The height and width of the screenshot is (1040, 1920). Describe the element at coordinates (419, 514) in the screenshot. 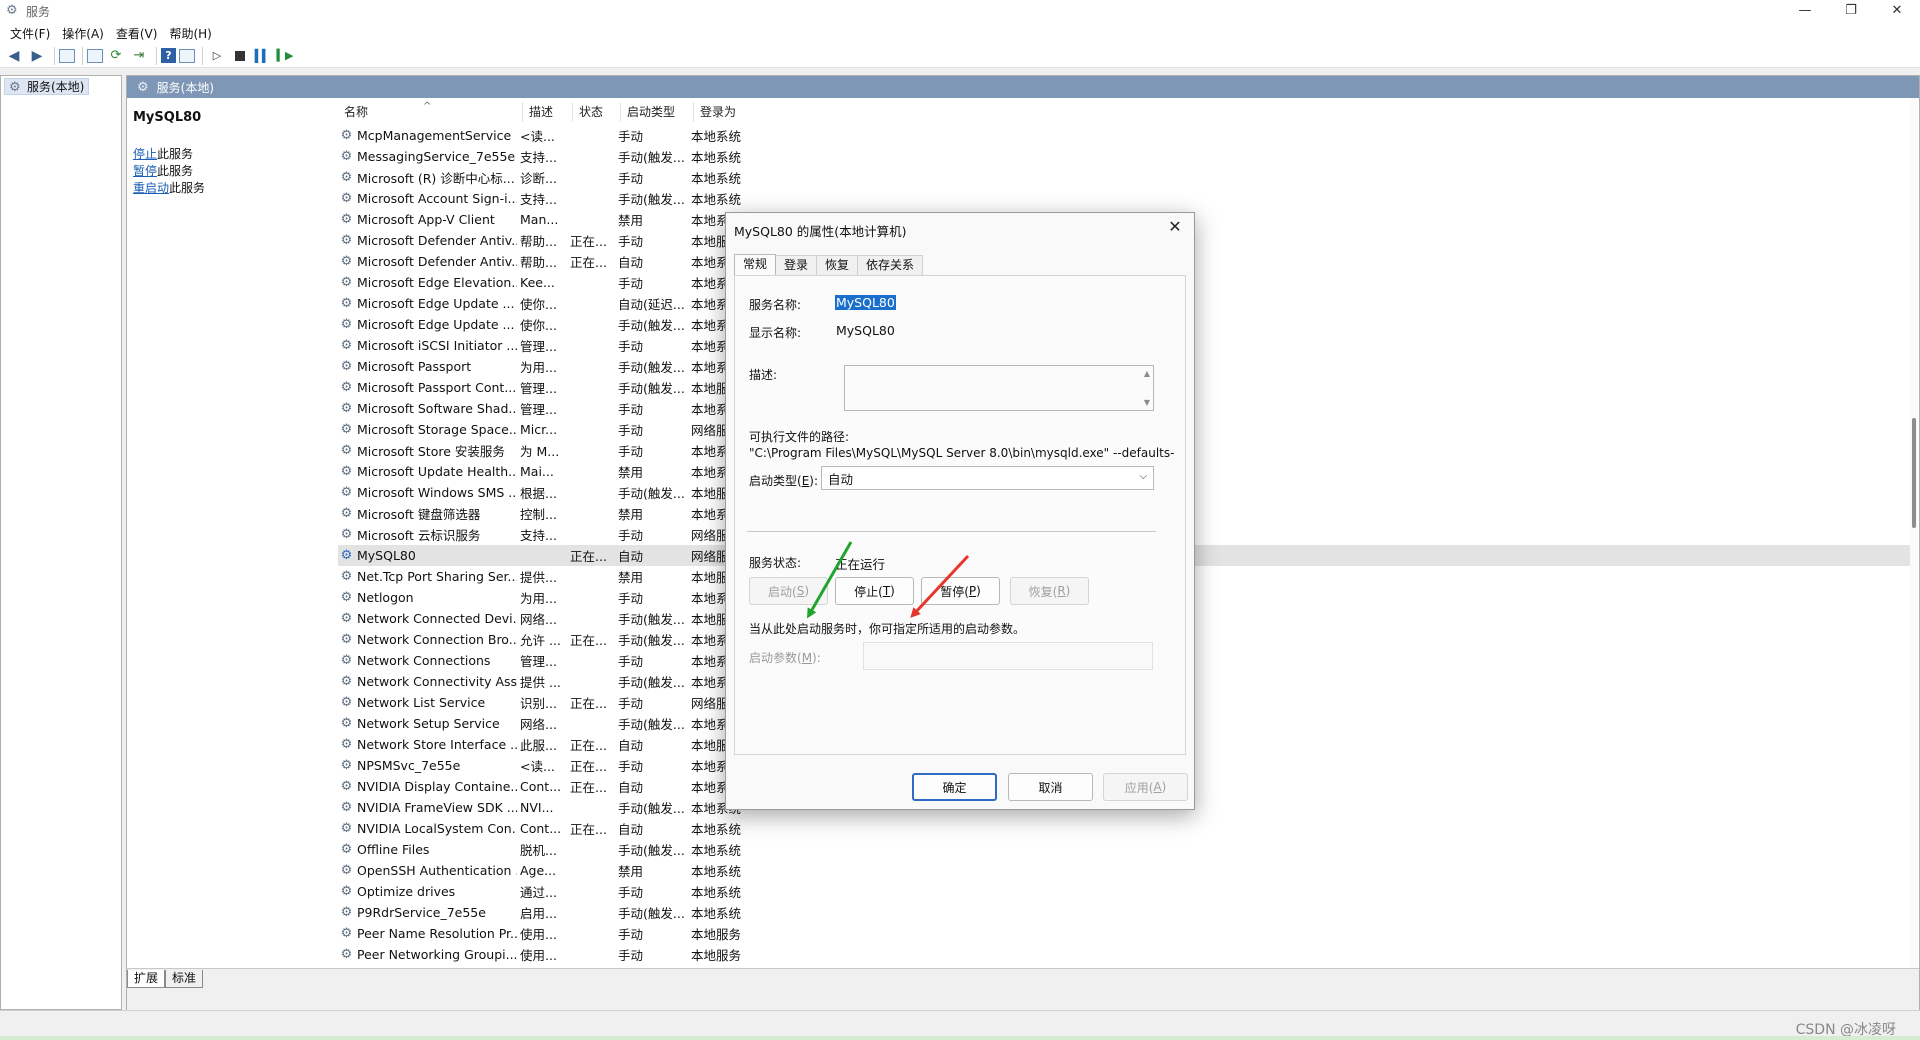

I see `row-service-name: Microsoft 键盘筛选器` at that location.